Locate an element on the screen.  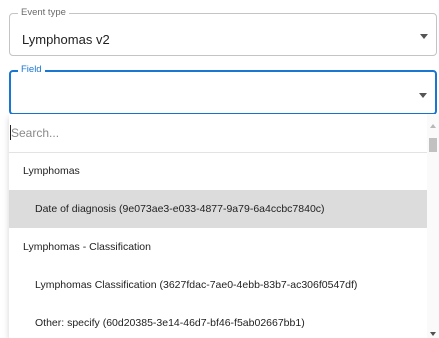
event-type-select: Event type Lymphomas v2 is located at coordinates (223, 31).